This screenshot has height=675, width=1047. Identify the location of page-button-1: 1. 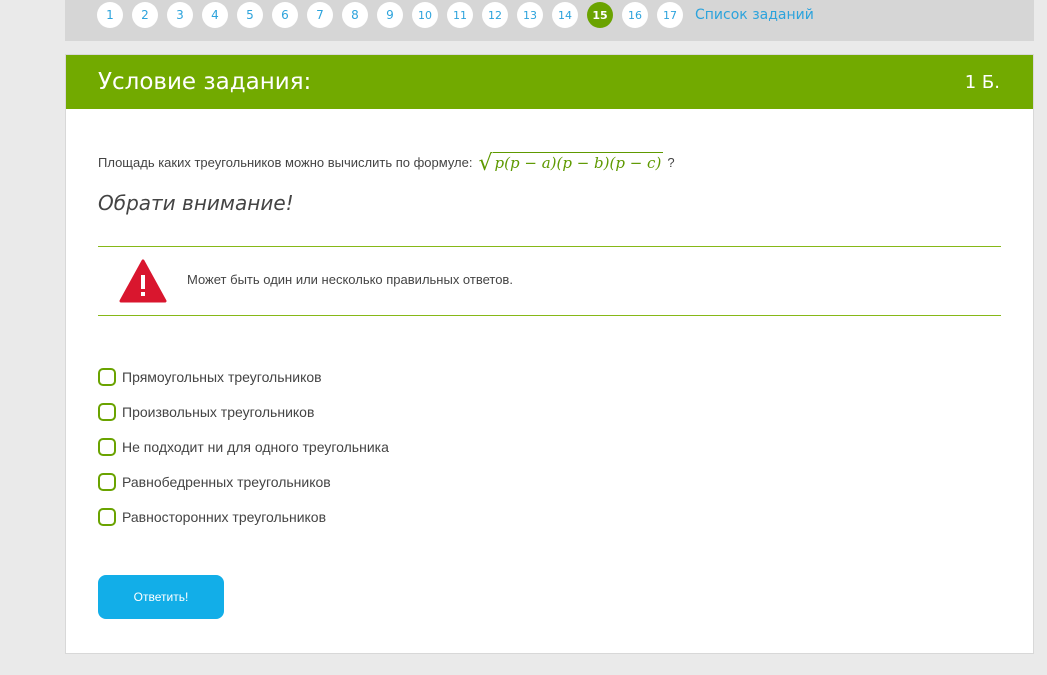
(110, 15).